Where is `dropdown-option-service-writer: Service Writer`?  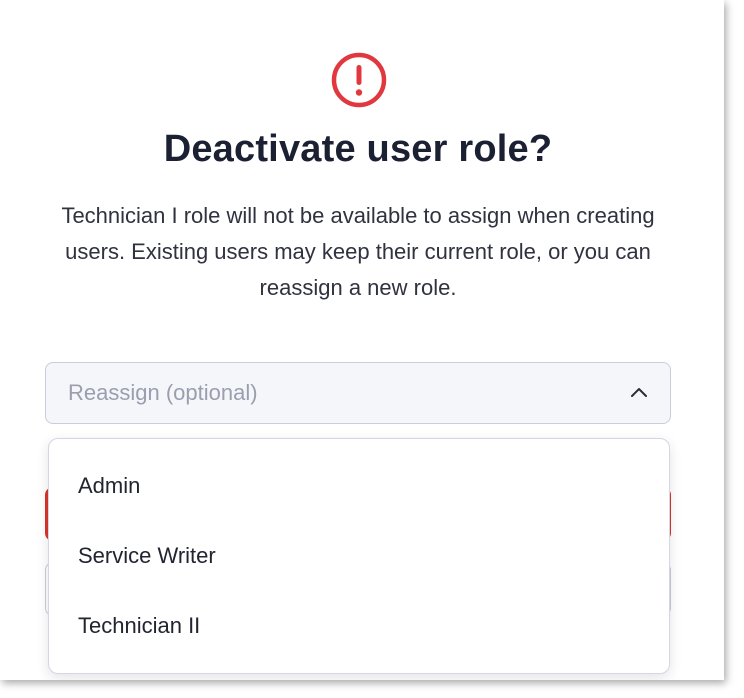
dropdown-option-service-writer: Service Writer is located at coordinates (359, 556).